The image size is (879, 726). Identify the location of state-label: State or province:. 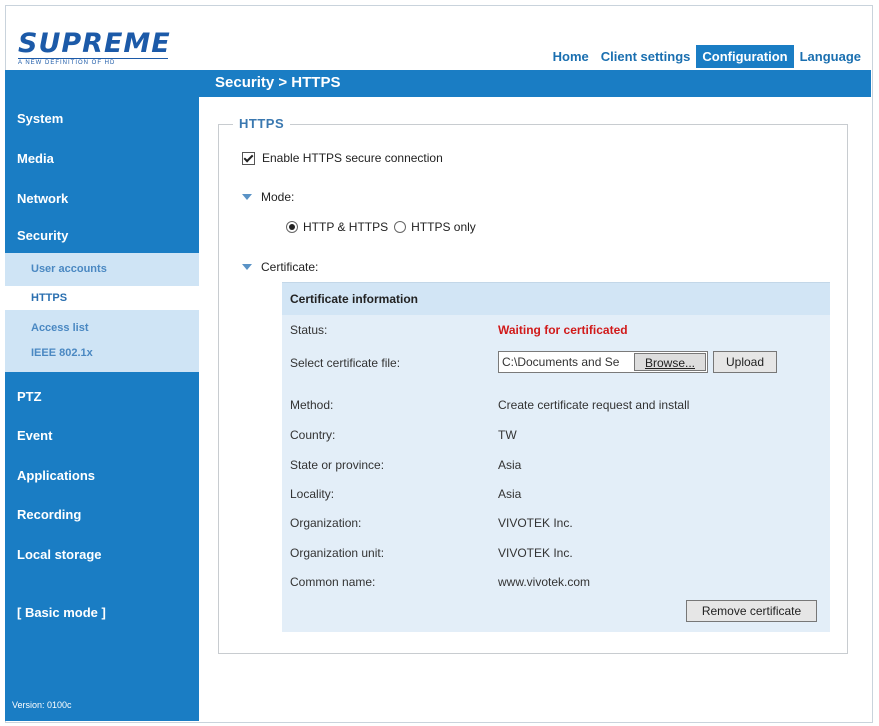
(337, 465).